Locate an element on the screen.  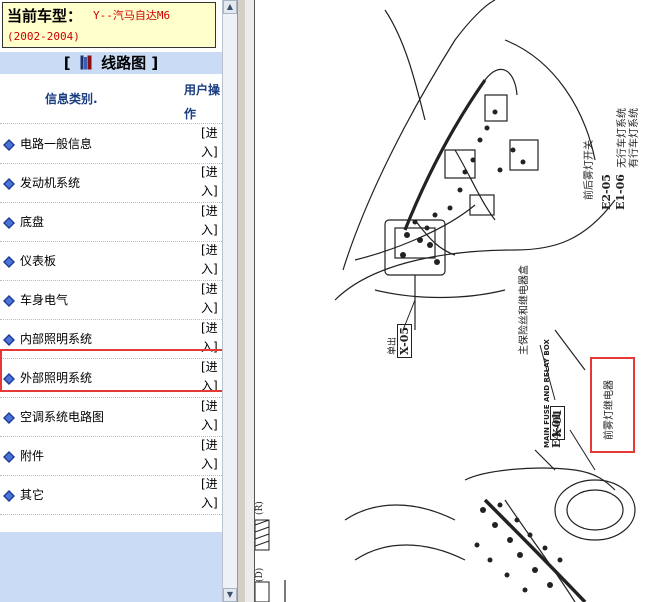
selection-highlight is located at coordinates (117, 370).